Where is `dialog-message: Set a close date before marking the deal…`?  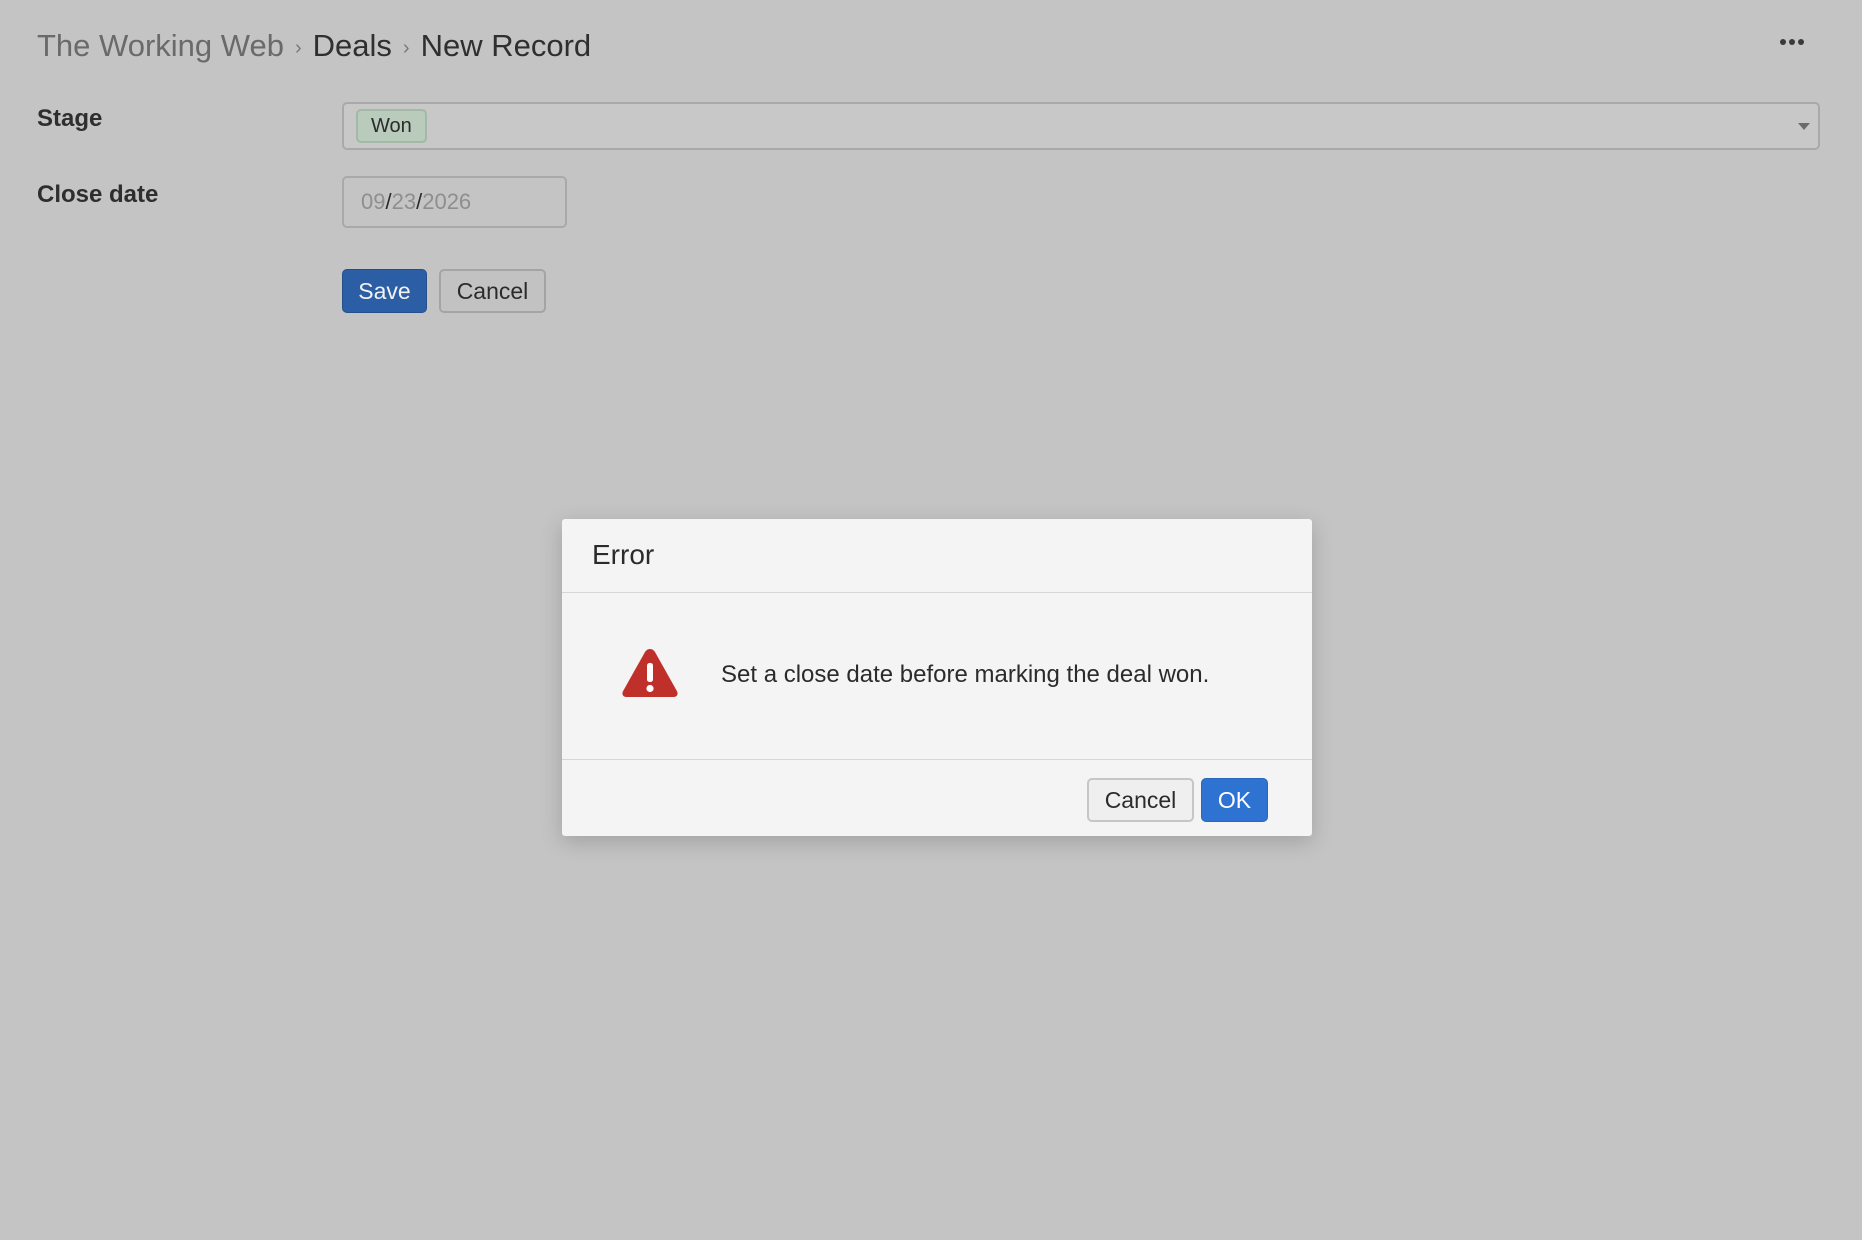 dialog-message: Set a close date before marking the deal… is located at coordinates (965, 674).